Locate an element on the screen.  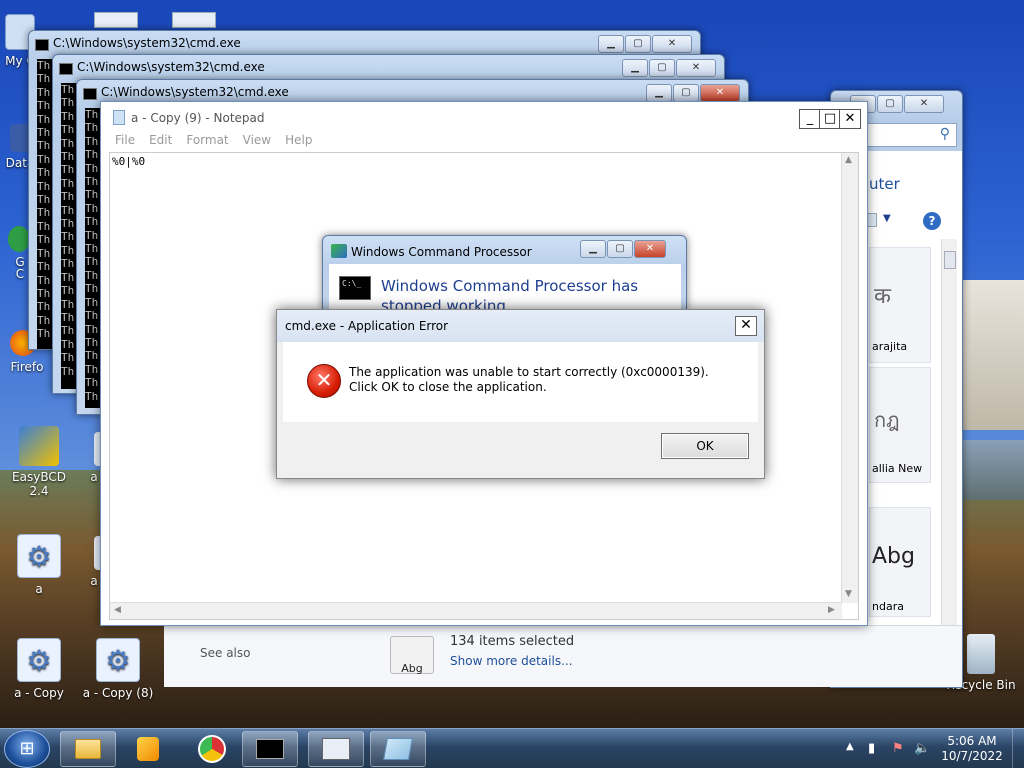
desktop-icon-a-copy-8: ⚙ a - Copy (8) is located at coordinates (118, 672).